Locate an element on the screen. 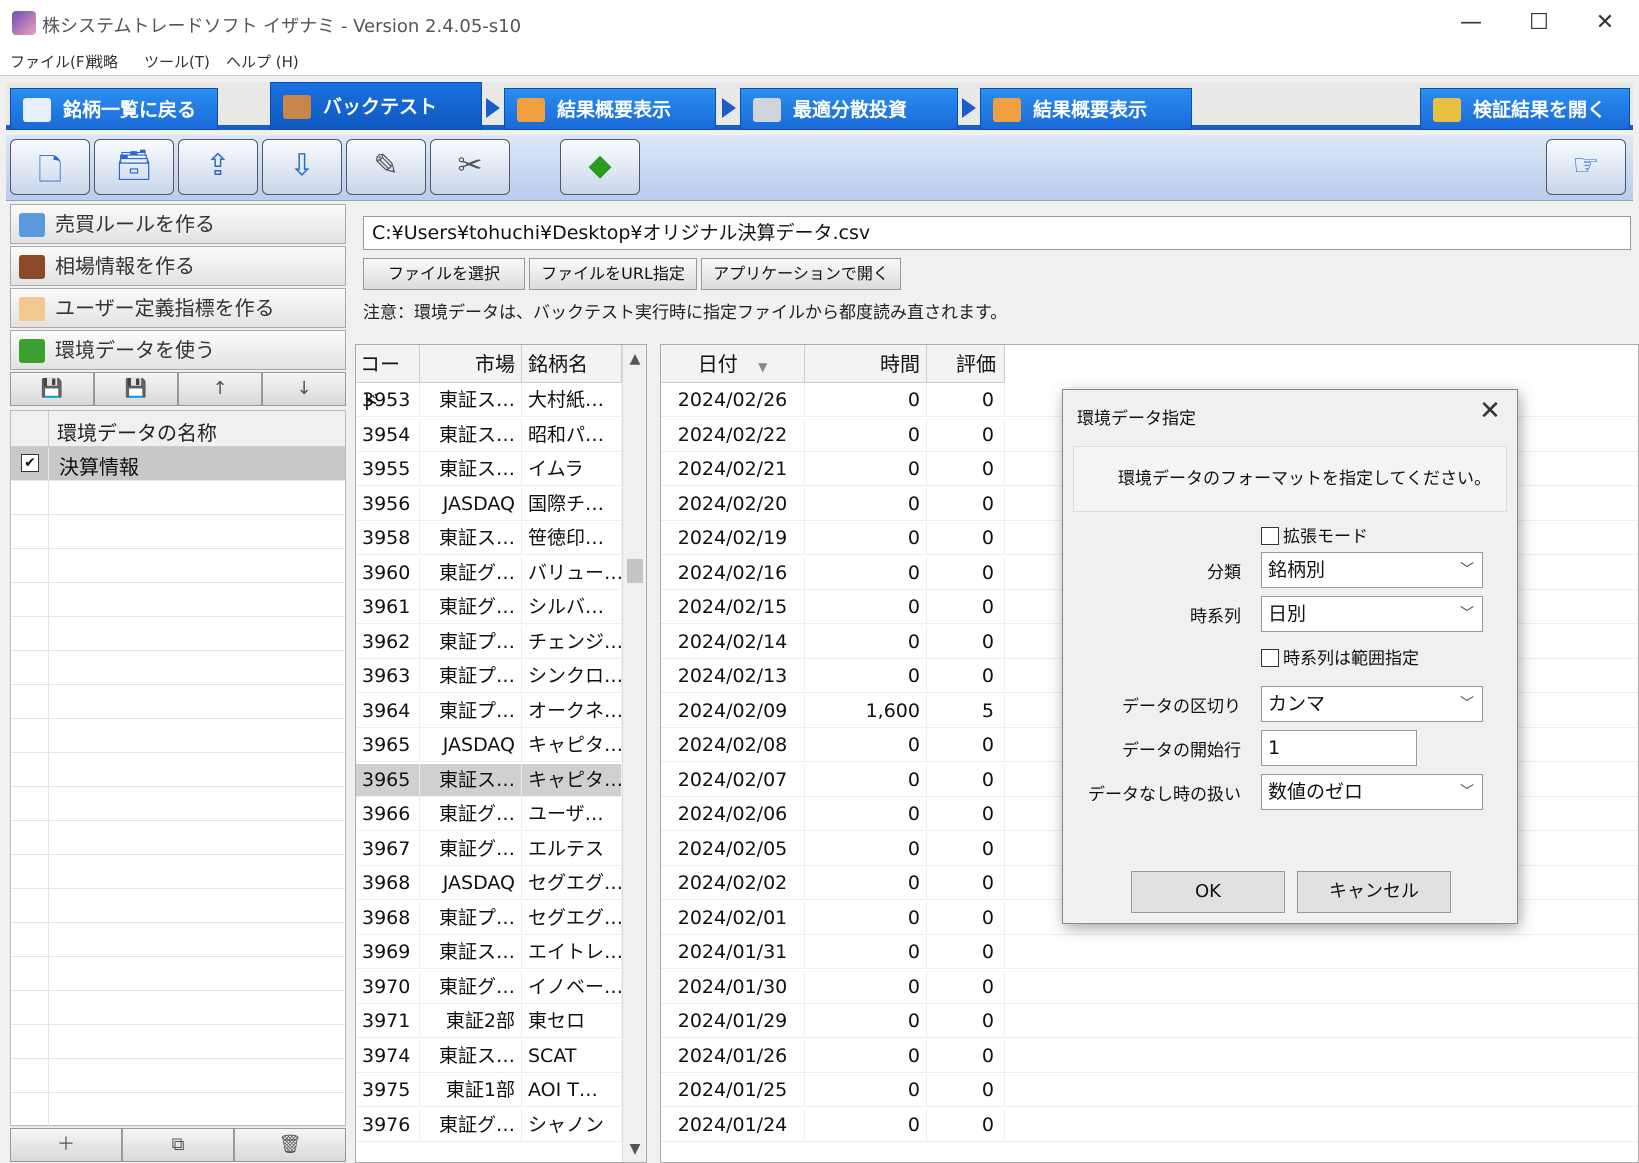  ok-button: OK is located at coordinates (1208, 892).